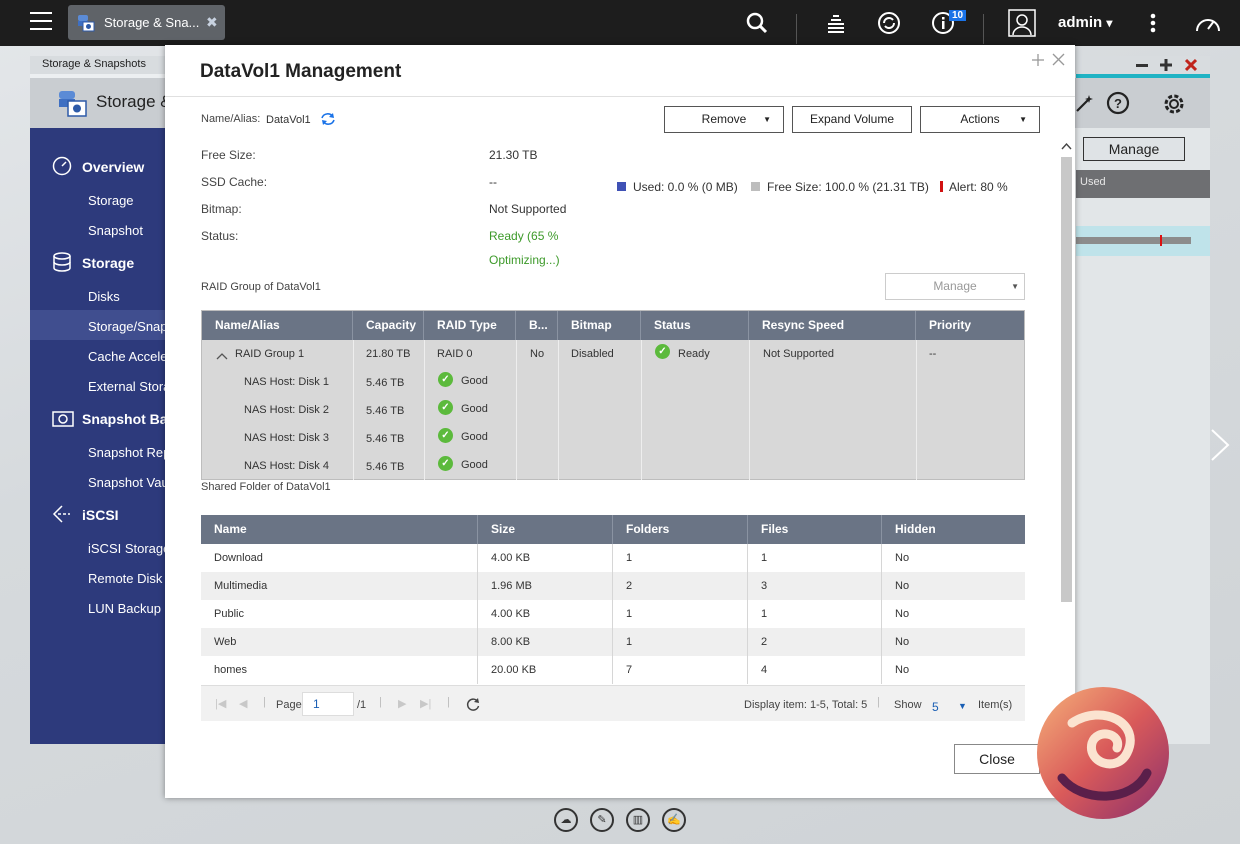 The image size is (1240, 844). Describe the element at coordinates (613, 586) in the screenshot. I see `table-row: Multimedia 1.96 MB 2 3 No` at that location.